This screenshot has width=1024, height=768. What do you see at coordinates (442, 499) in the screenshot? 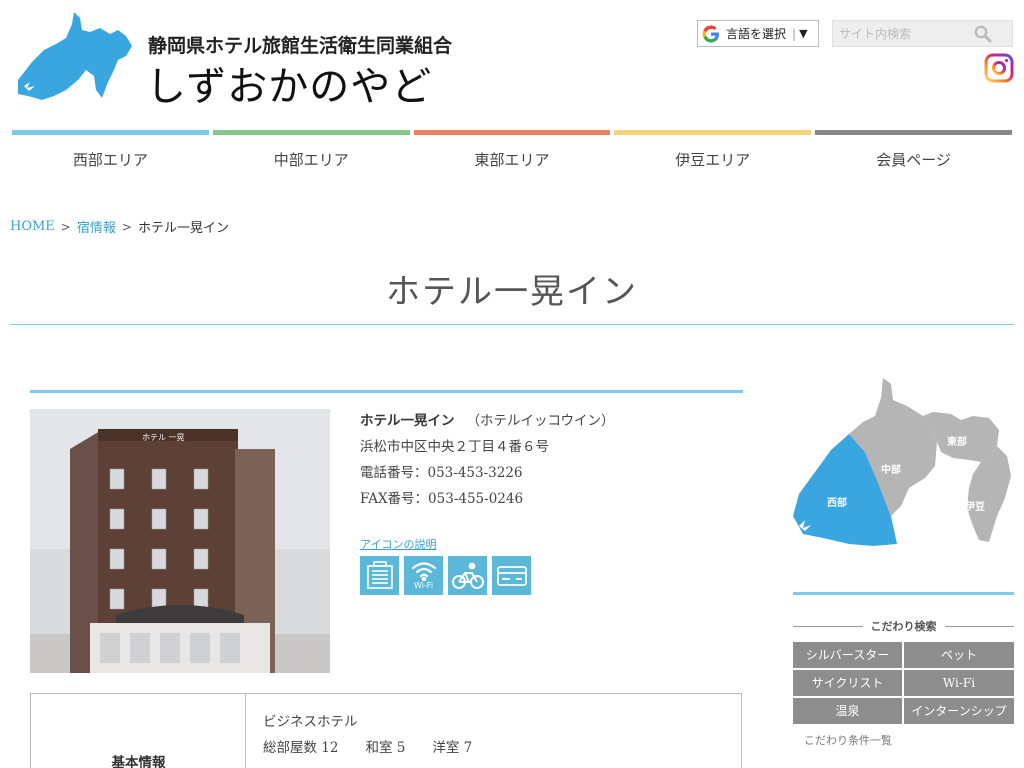
I see `hotel-fax: FAX番号：053-455-0246` at bounding box center [442, 499].